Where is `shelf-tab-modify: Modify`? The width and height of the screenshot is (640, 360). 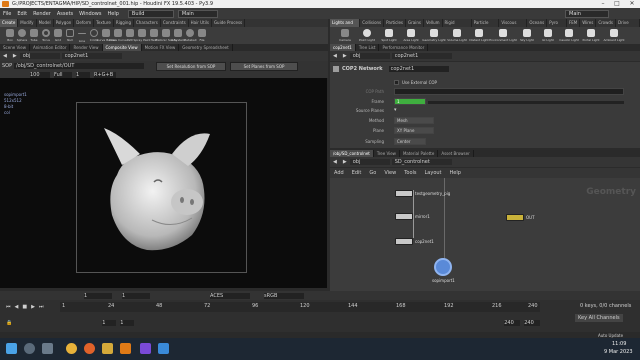
shelf-tab-modify: Modify is located at coordinates (27, 23).